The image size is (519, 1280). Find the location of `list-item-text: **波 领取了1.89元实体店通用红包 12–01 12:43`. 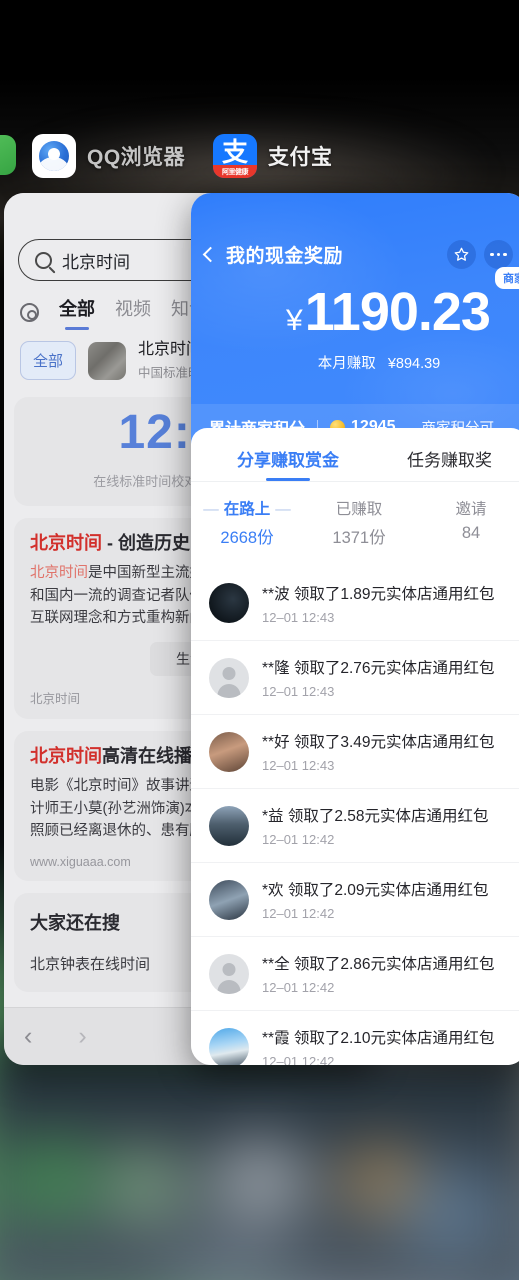

list-item-text: **波 领取了1.89元实体店通用红包 12–01 12:43 is located at coordinates (378, 603).